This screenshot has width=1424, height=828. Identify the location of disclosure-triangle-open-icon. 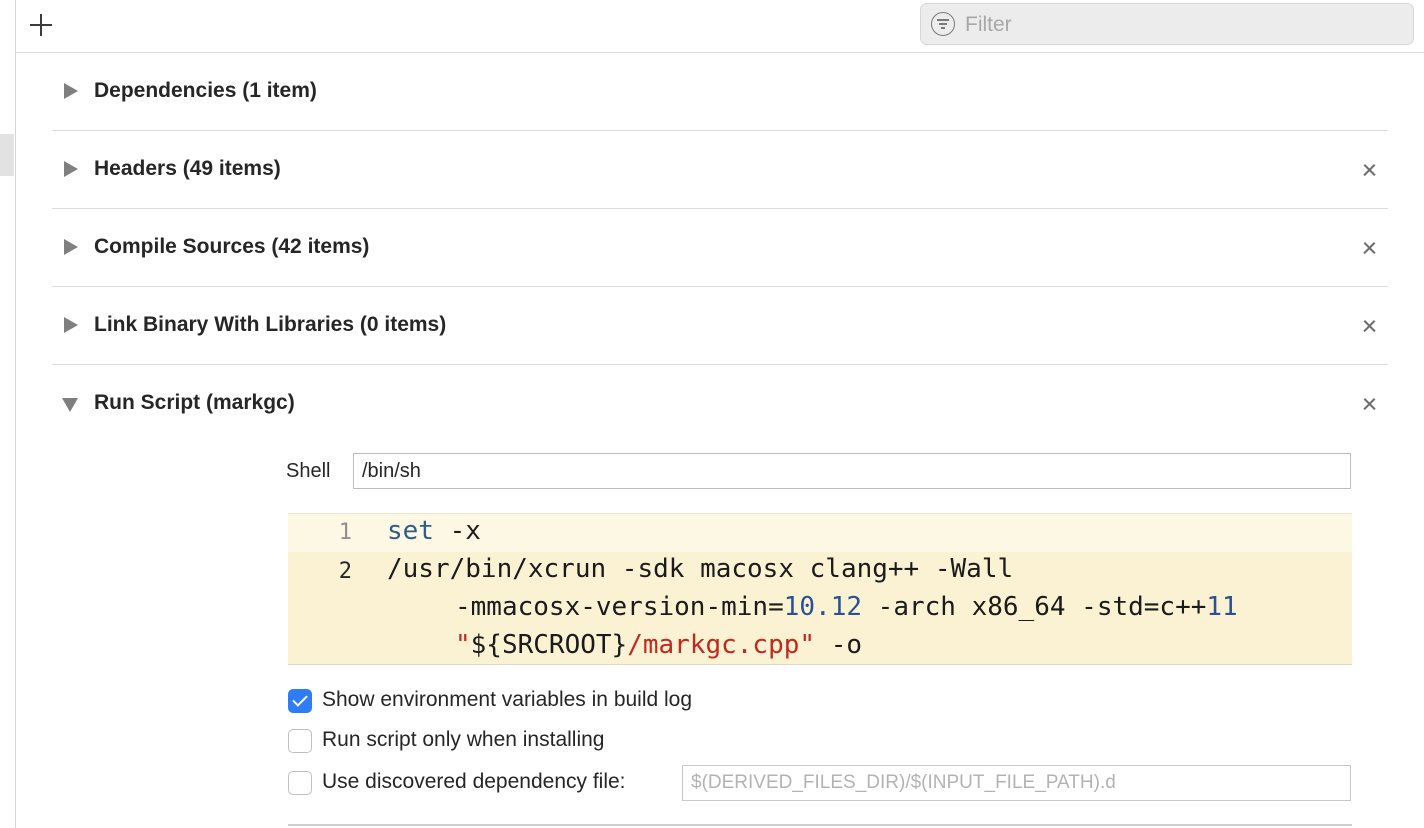
(70, 405).